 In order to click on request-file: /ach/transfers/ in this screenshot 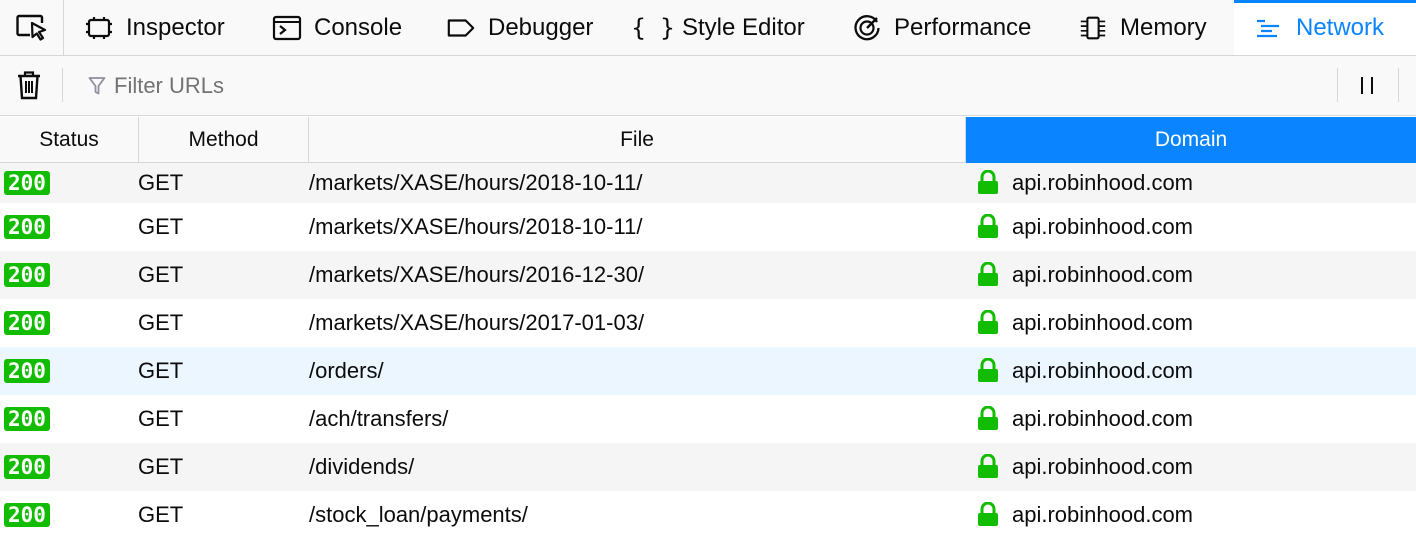, I will do `click(379, 418)`.